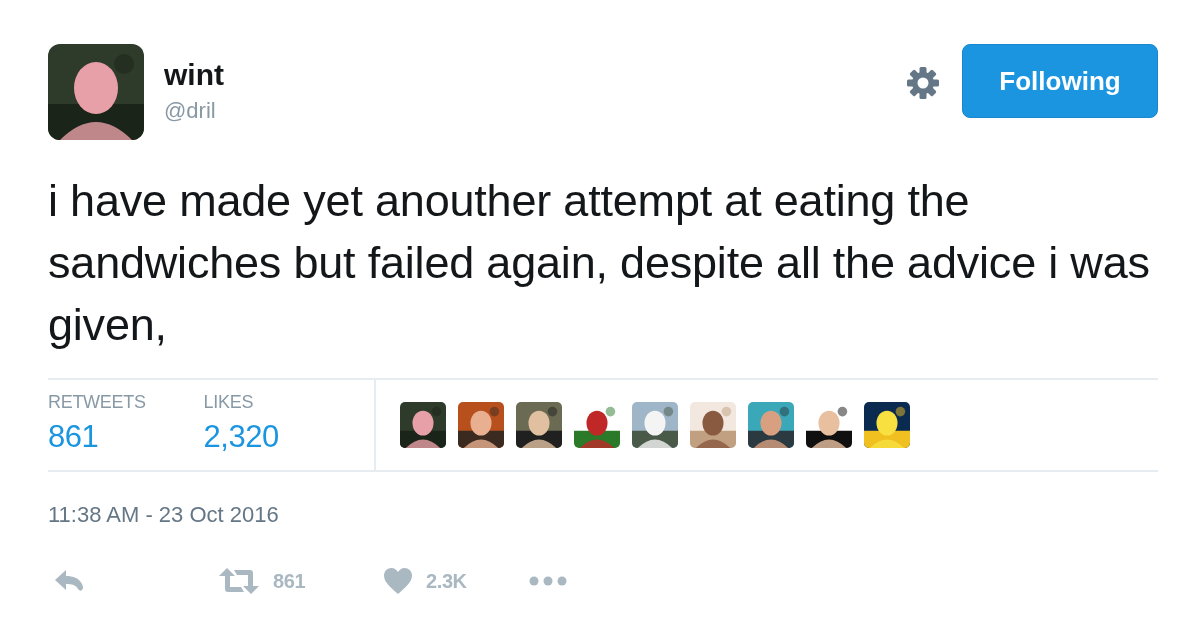 Image resolution: width=1200 pixels, height=639 pixels. What do you see at coordinates (97, 437) in the screenshot?
I see `stat-count: 861` at bounding box center [97, 437].